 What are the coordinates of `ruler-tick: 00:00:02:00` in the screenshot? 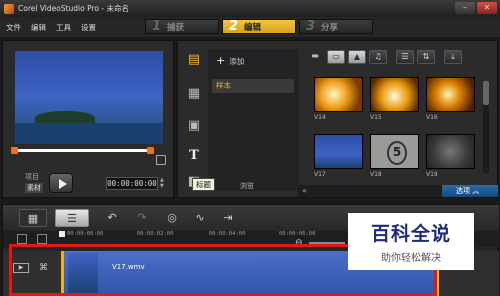 It's located at (155, 234).